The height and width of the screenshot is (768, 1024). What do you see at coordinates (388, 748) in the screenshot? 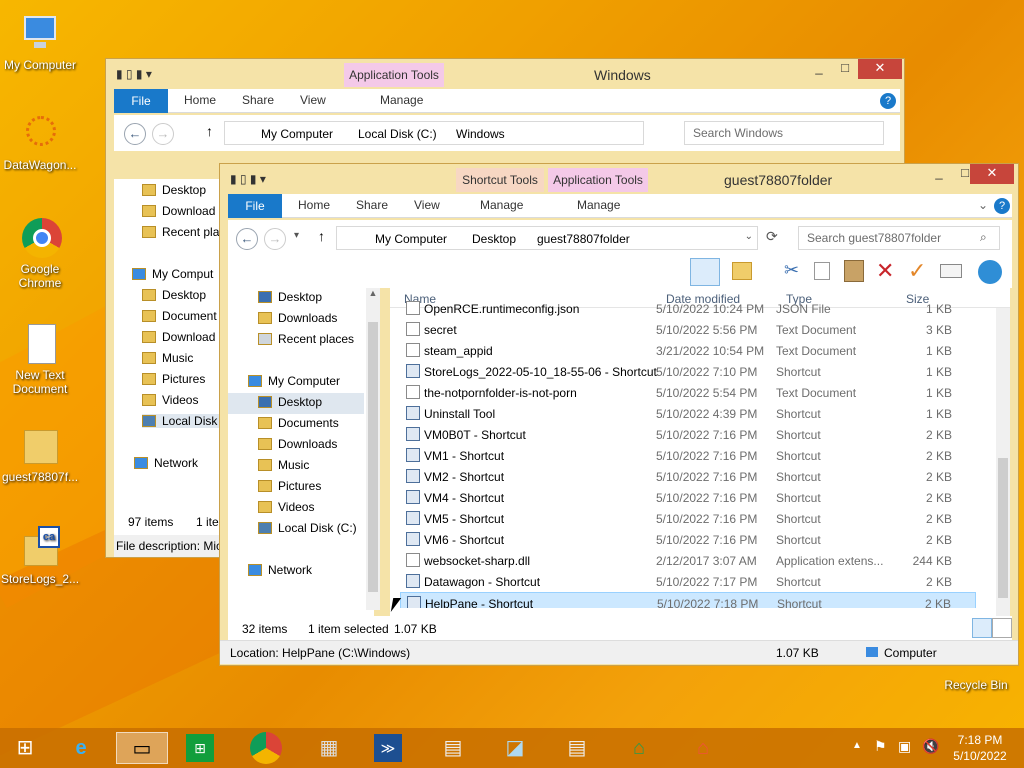
I see `powershell-icon: ≫` at bounding box center [388, 748].